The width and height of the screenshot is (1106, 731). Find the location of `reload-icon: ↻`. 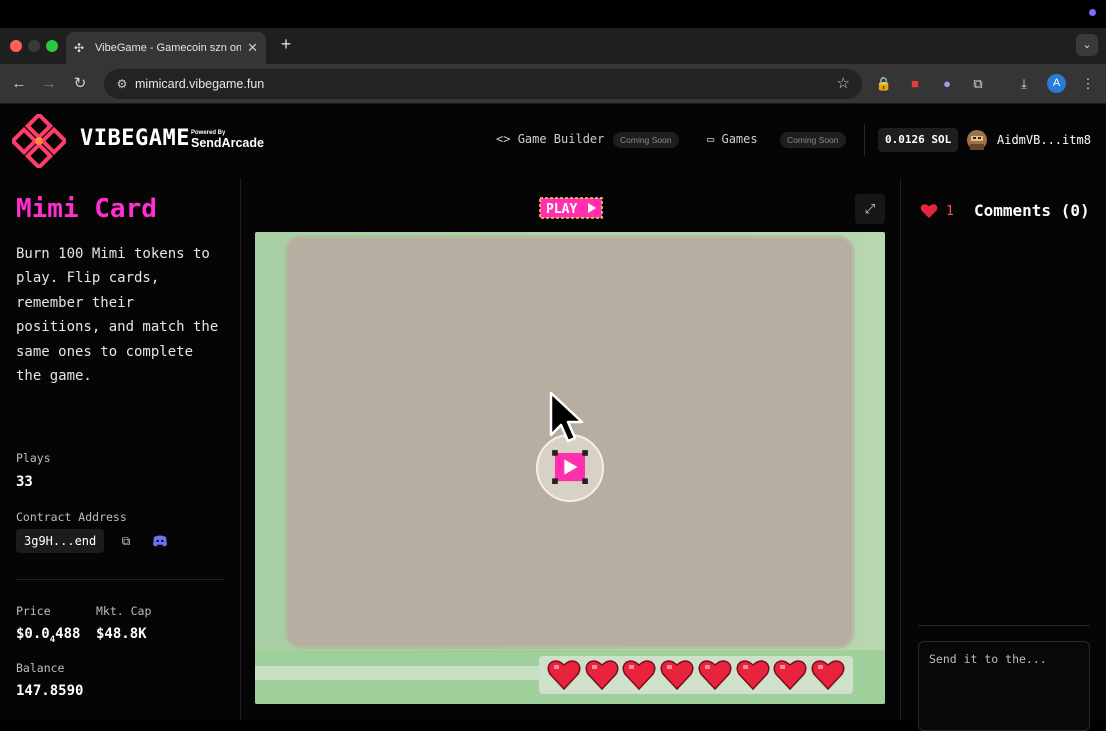

reload-icon: ↻ is located at coordinates (80, 84).